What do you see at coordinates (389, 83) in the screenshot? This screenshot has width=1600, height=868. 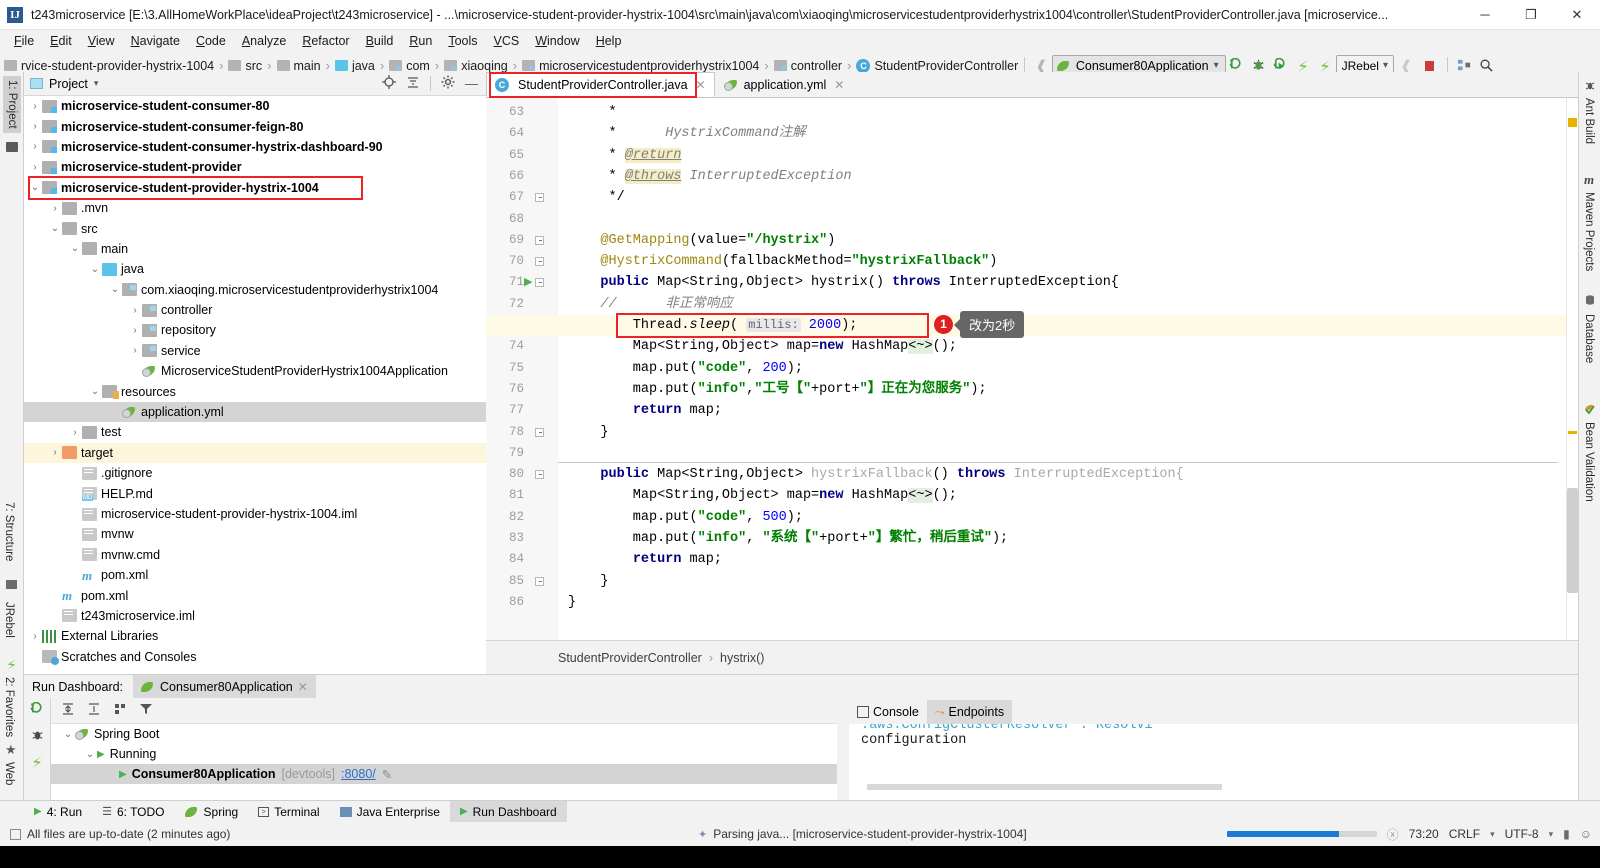 I see `locate-icon` at bounding box center [389, 83].